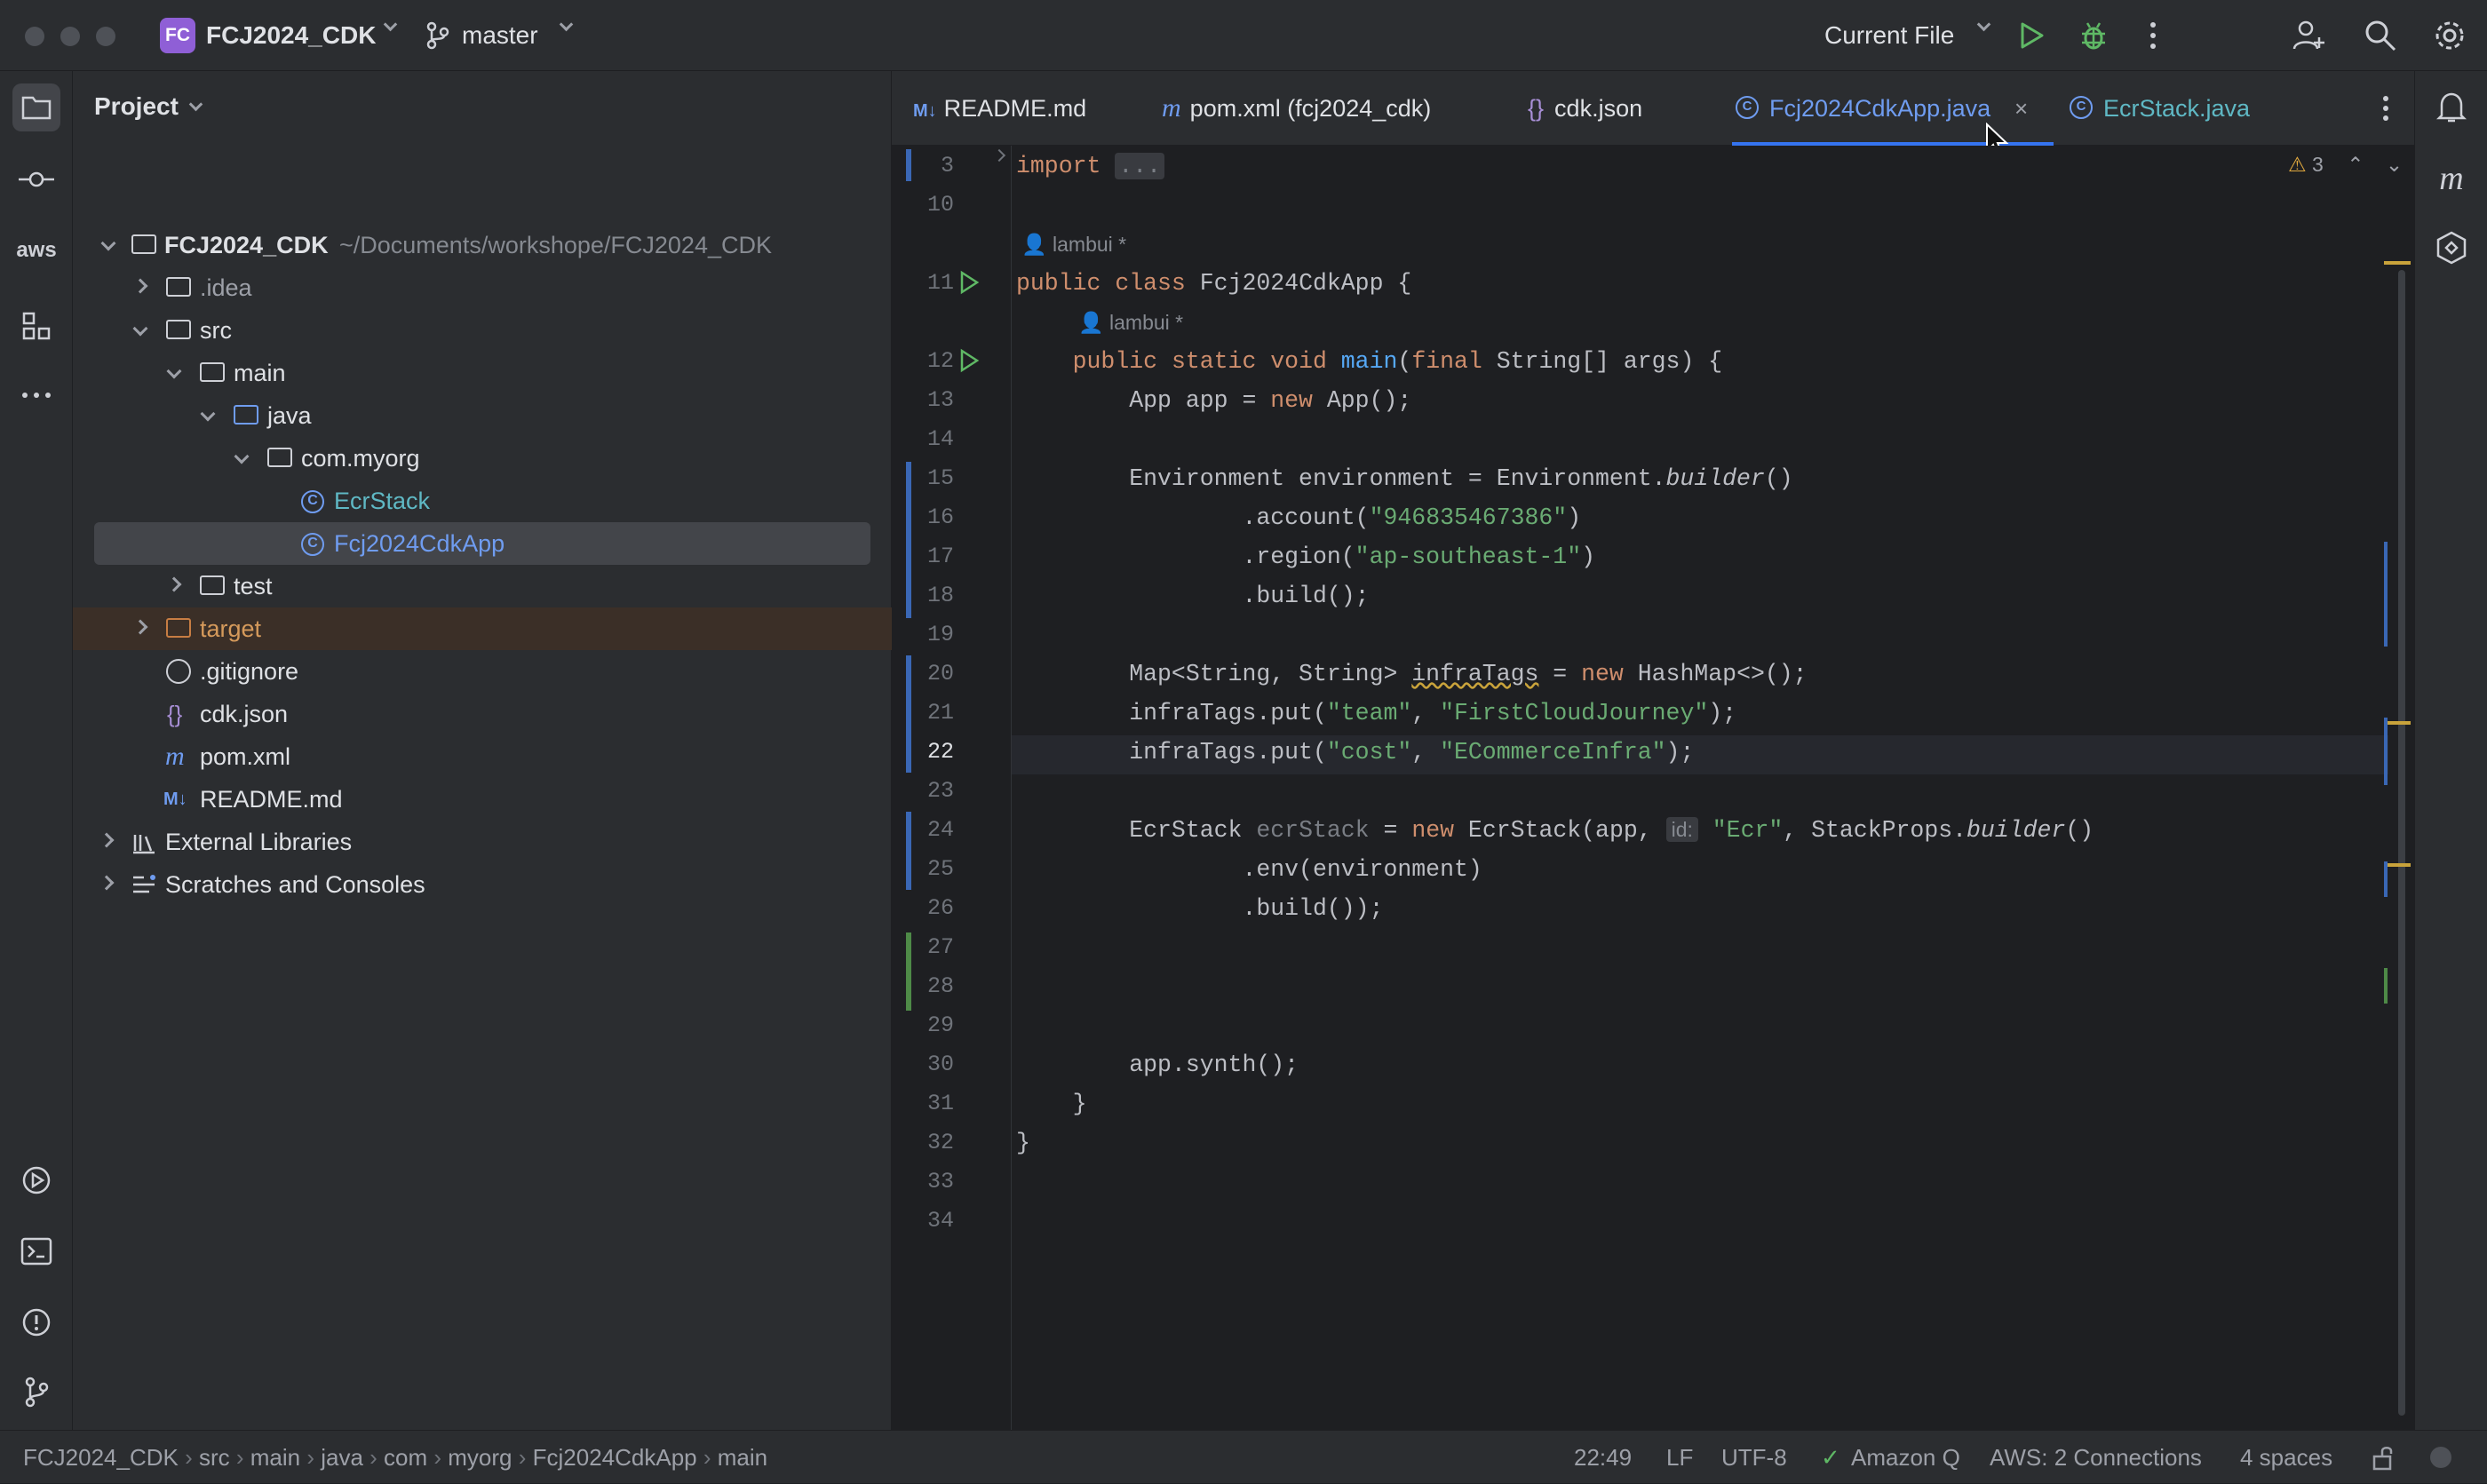  What do you see at coordinates (482, 544) in the screenshot?
I see `tree-item-fcj2024cdkapp: C Fcj2024CdkApp` at bounding box center [482, 544].